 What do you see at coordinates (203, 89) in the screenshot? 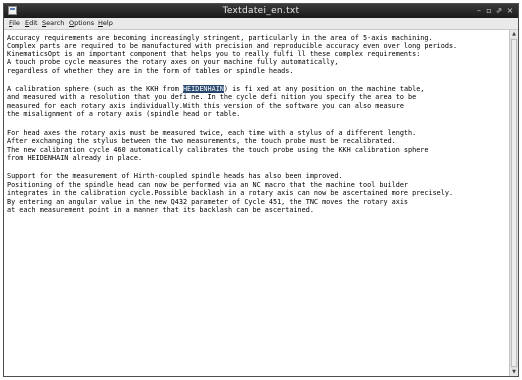
I see `text-selection: HEIDENHAIN` at bounding box center [203, 89].